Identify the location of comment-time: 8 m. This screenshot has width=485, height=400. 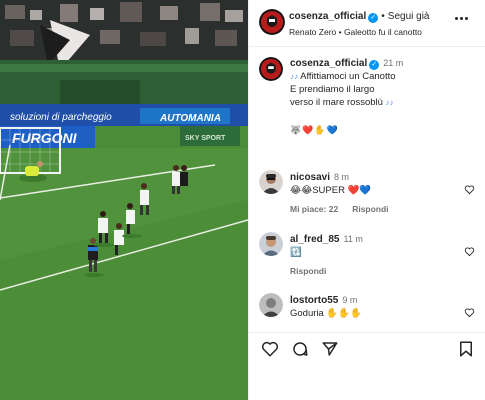
(342, 177).